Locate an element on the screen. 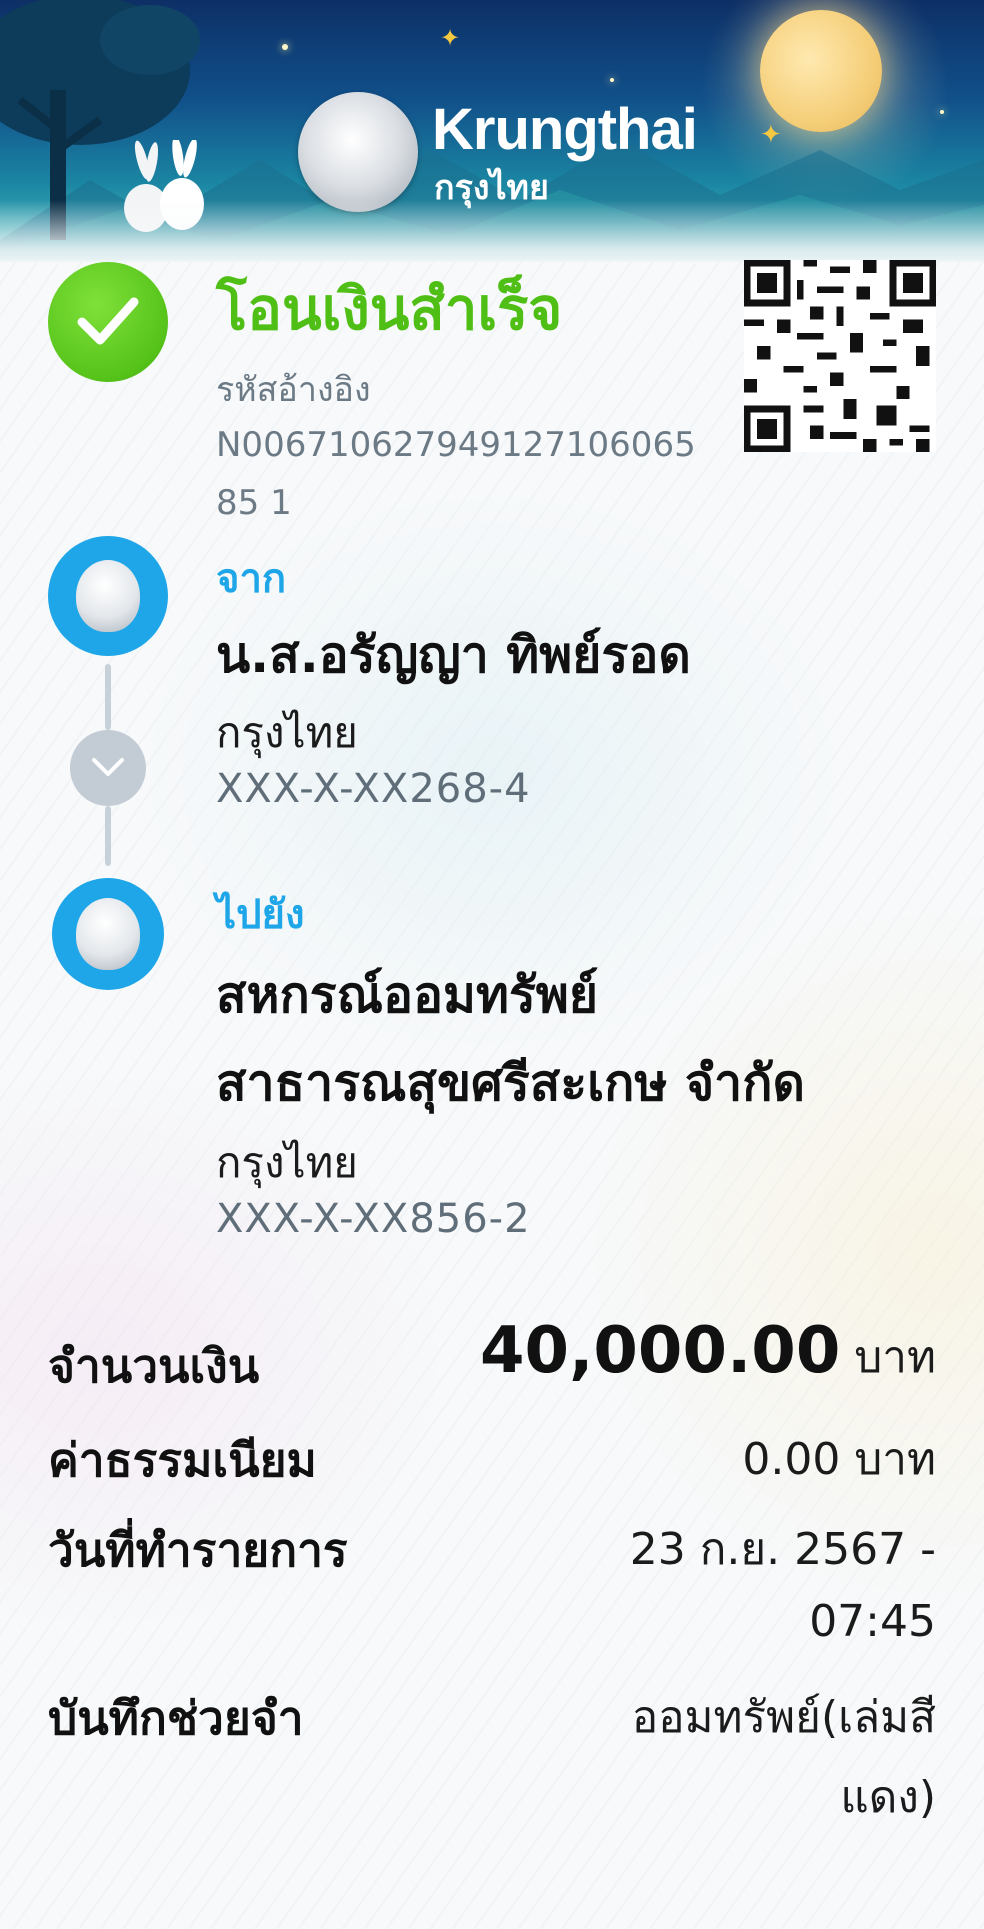 The image size is (984, 1929). chevron-down-icon is located at coordinates (108, 768).